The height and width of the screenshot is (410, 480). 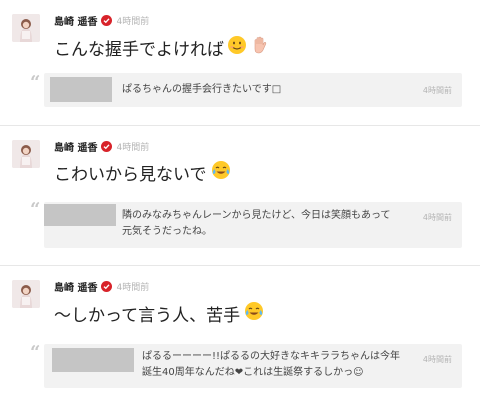 What do you see at coordinates (167, 231) in the screenshot?
I see `reply-text-line: 元気そうだったね。` at bounding box center [167, 231].